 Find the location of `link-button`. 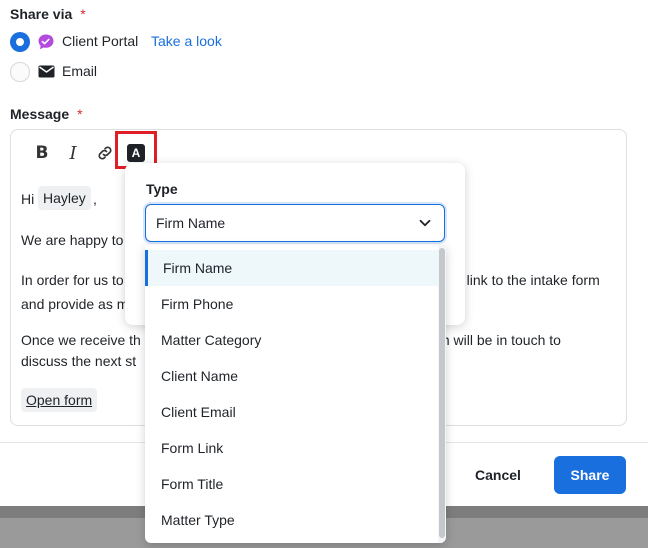

link-button is located at coordinates (105, 153).